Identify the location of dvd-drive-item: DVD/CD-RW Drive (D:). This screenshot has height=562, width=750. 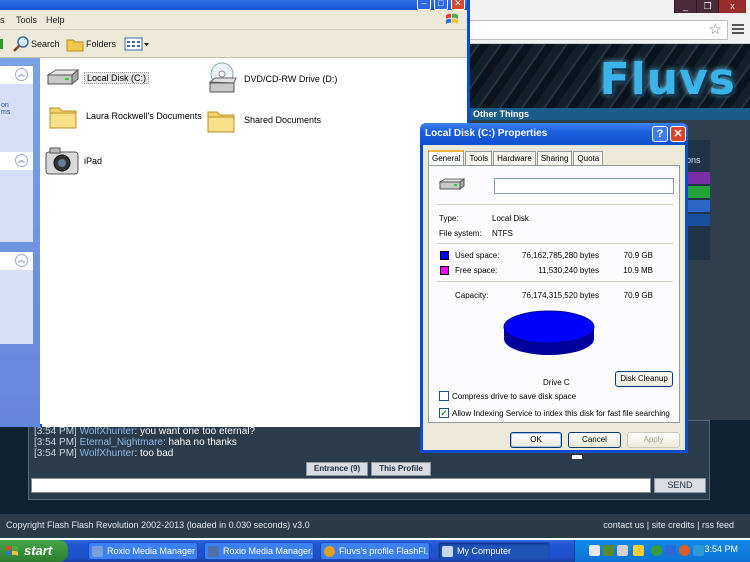
(271, 79).